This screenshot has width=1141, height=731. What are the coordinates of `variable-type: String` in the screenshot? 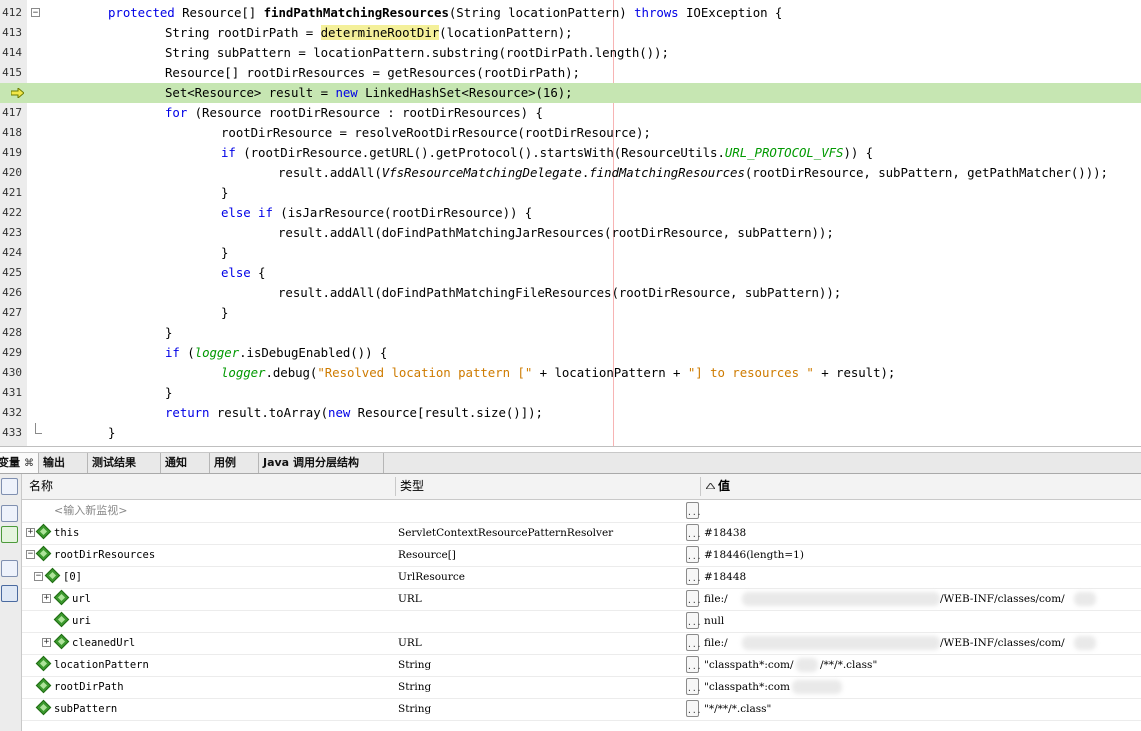 It's located at (415, 687).